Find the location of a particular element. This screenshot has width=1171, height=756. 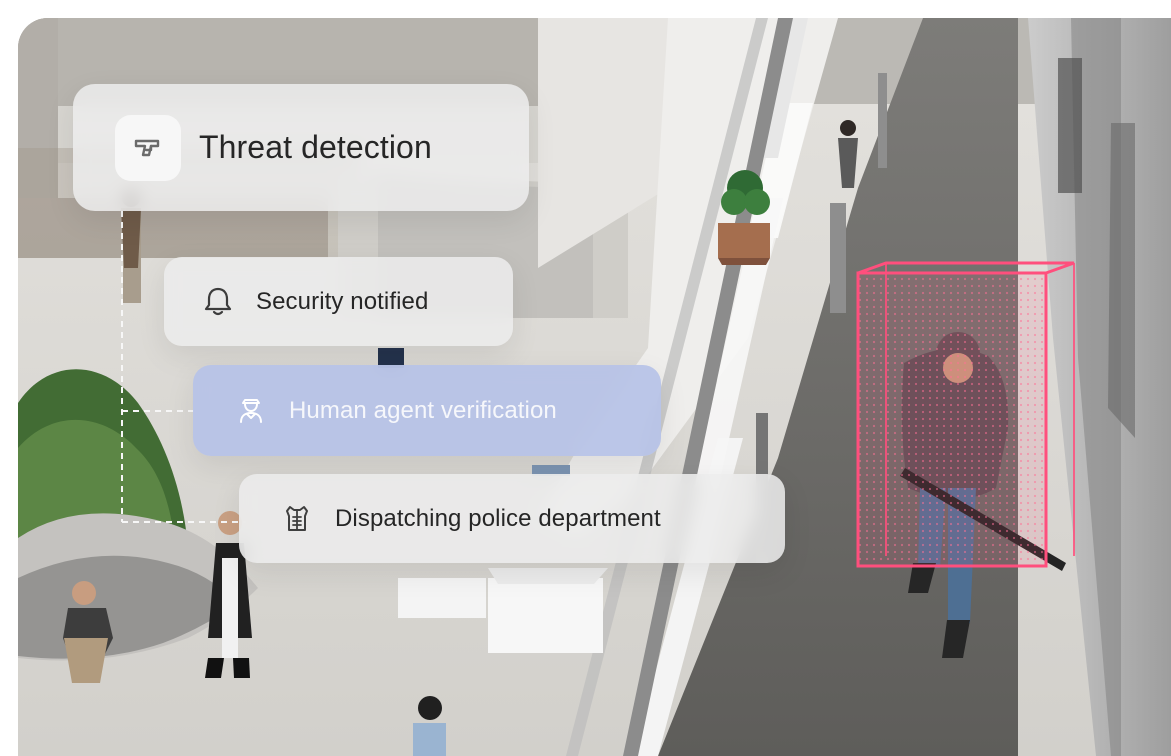

human-agent-verification-label: Human agent verification is located at coordinates (423, 410).